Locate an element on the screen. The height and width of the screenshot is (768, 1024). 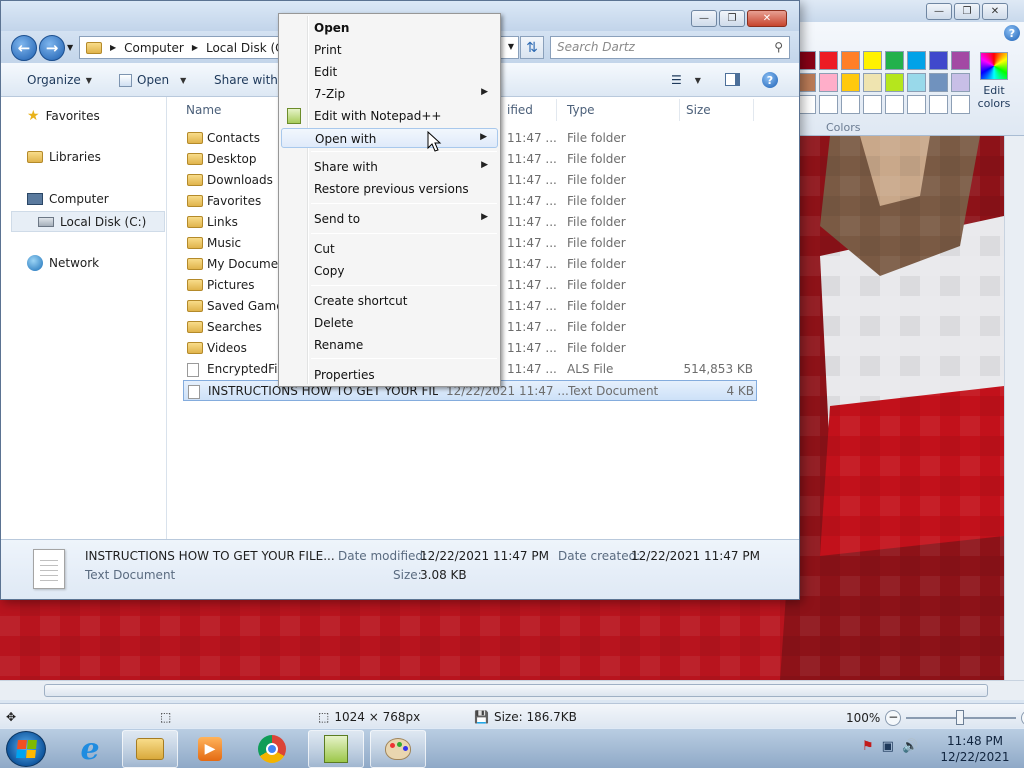
taskbar: e ▶ ⚑ ▣ 🔊 11:48 PM 12/22/2021 is located at coordinates (512, 748).